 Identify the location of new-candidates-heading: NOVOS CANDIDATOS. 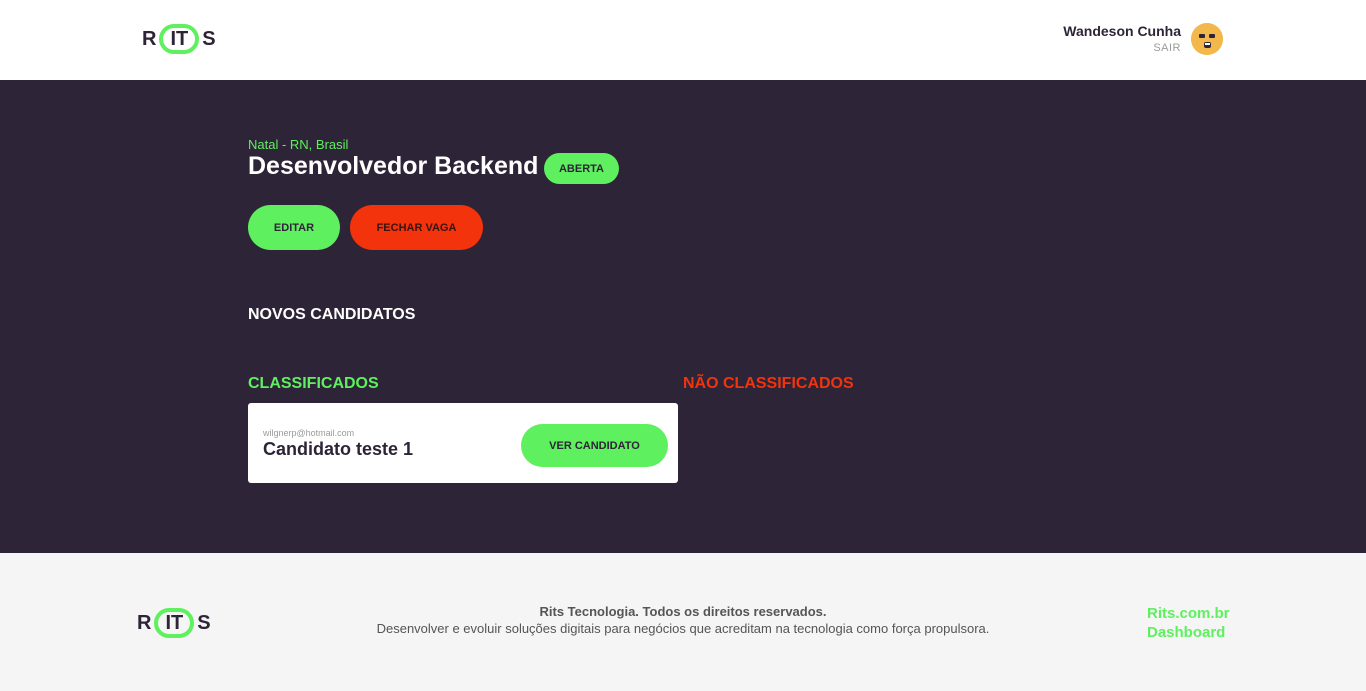
(332, 314).